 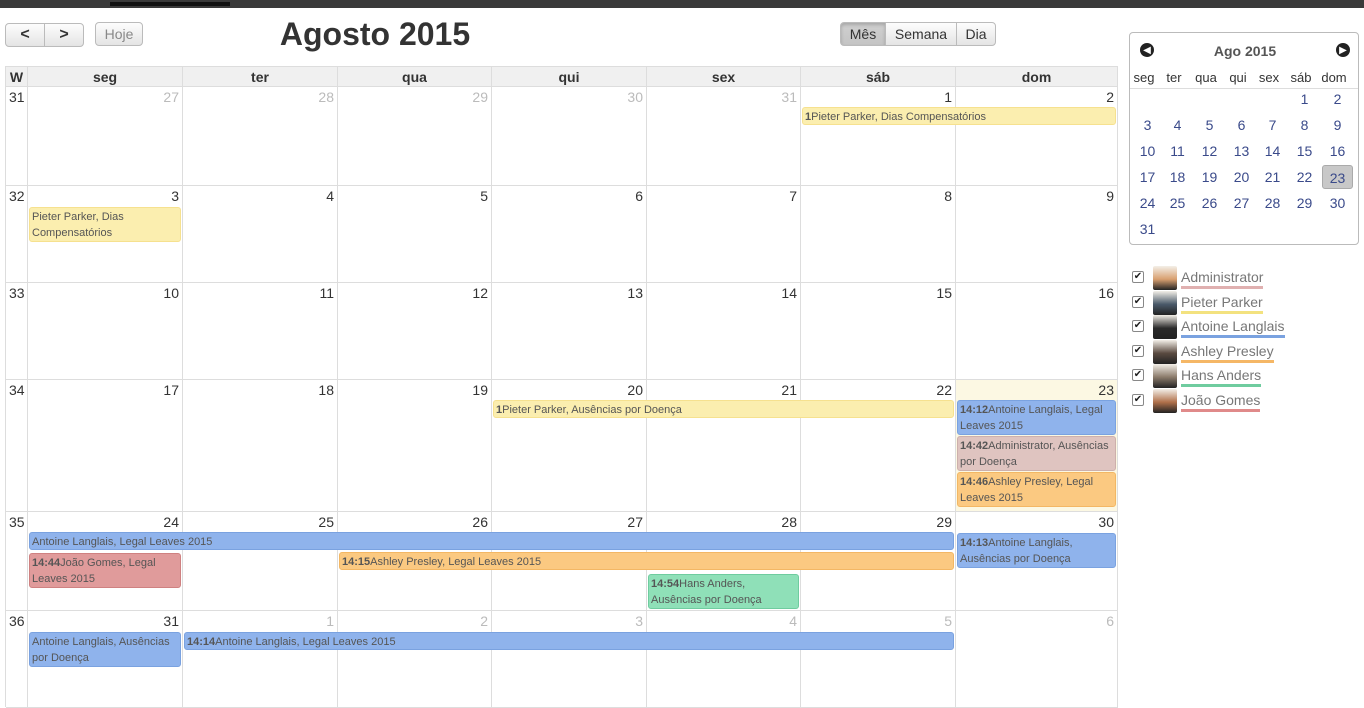 I want to click on user-name: Administrator, so click(x=1222, y=279).